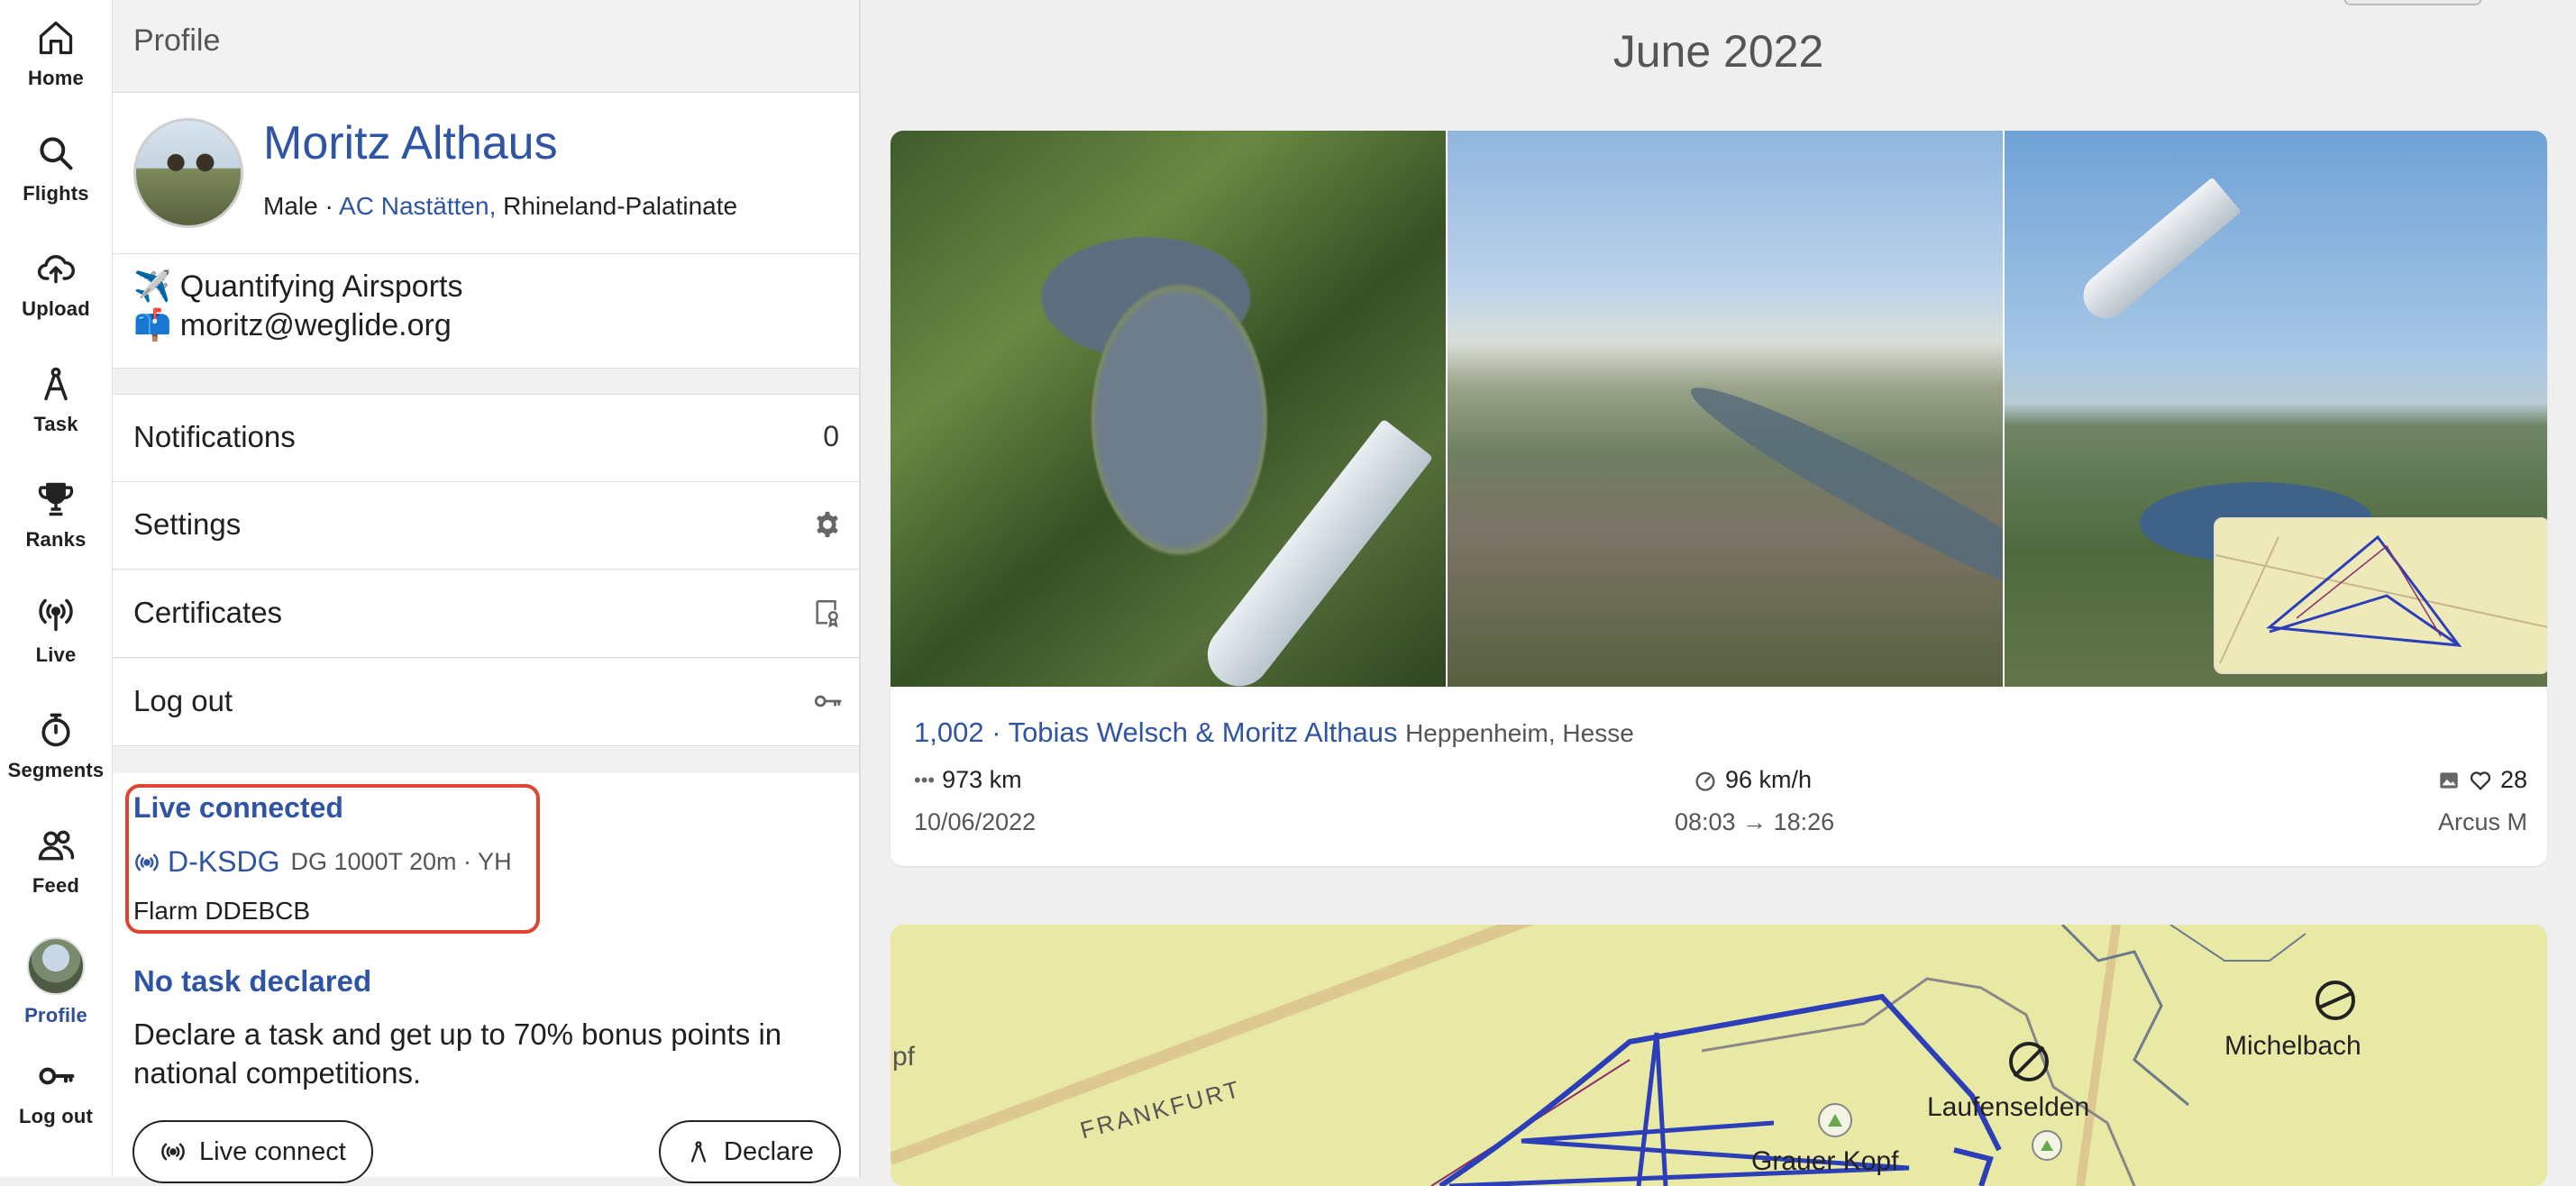 The image size is (2576, 1186). What do you see at coordinates (56, 308) in the screenshot?
I see `nav-label: Upload` at bounding box center [56, 308].